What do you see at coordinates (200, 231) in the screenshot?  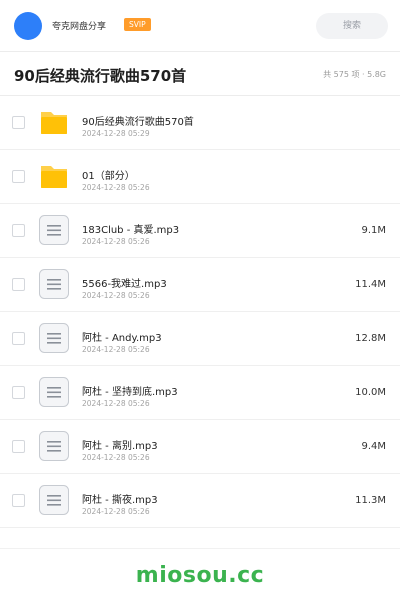 I see `list-item: 183Club - 真爱.mp3 2024-12-28 05:26 9.1M` at bounding box center [200, 231].